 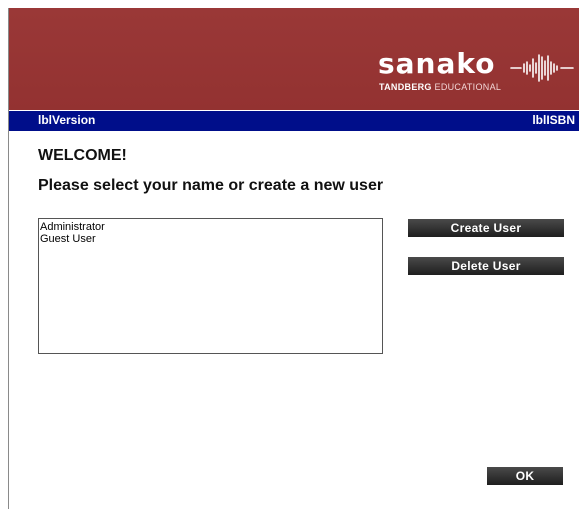 What do you see at coordinates (525, 476) in the screenshot?
I see `ok-button: OK` at bounding box center [525, 476].